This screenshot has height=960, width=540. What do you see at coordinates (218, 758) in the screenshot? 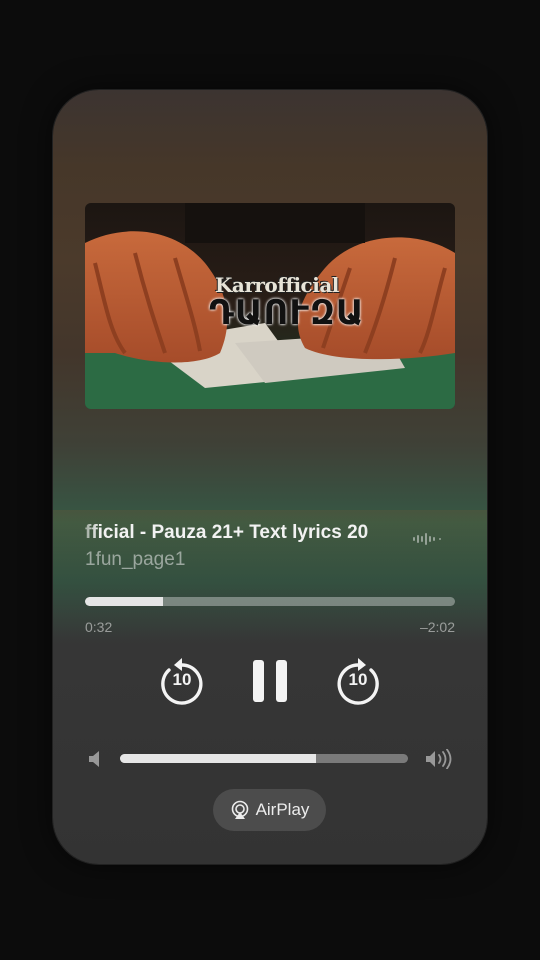
I see `volume-fill` at bounding box center [218, 758].